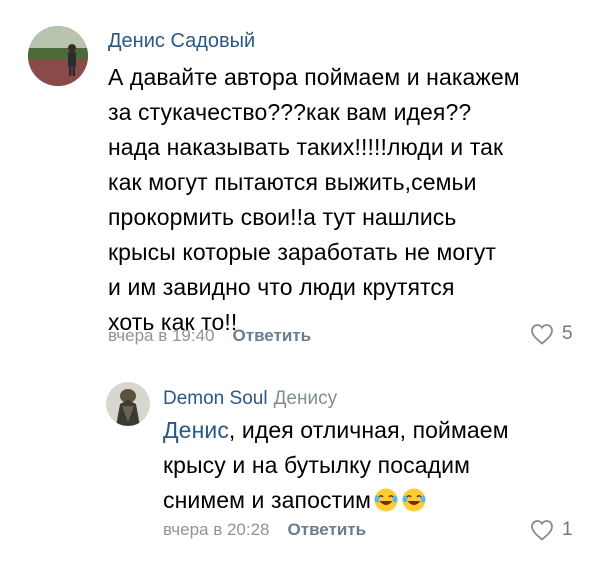  I want to click on comment-author: Demon Soul, so click(215, 398).